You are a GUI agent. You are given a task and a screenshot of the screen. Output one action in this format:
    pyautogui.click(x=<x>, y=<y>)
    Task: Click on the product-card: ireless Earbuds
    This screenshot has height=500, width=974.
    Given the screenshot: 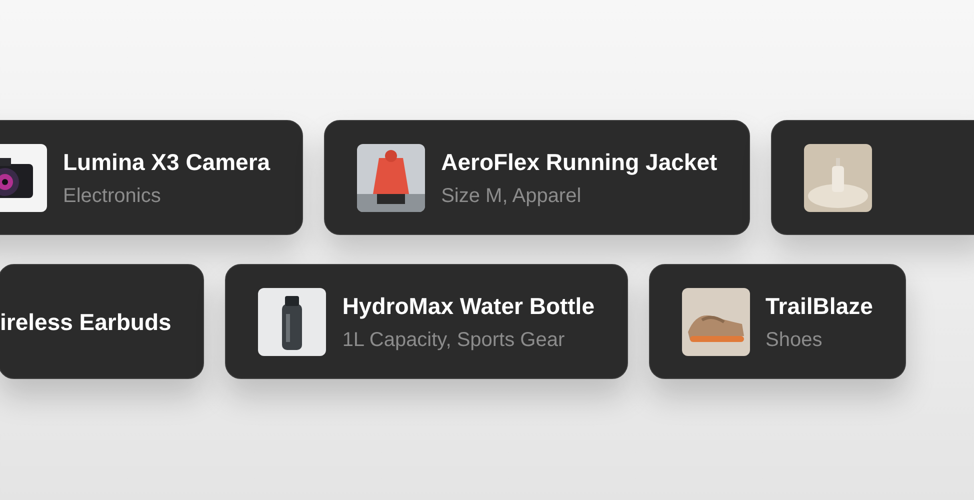 What is the action you would take?
    pyautogui.click(x=102, y=321)
    